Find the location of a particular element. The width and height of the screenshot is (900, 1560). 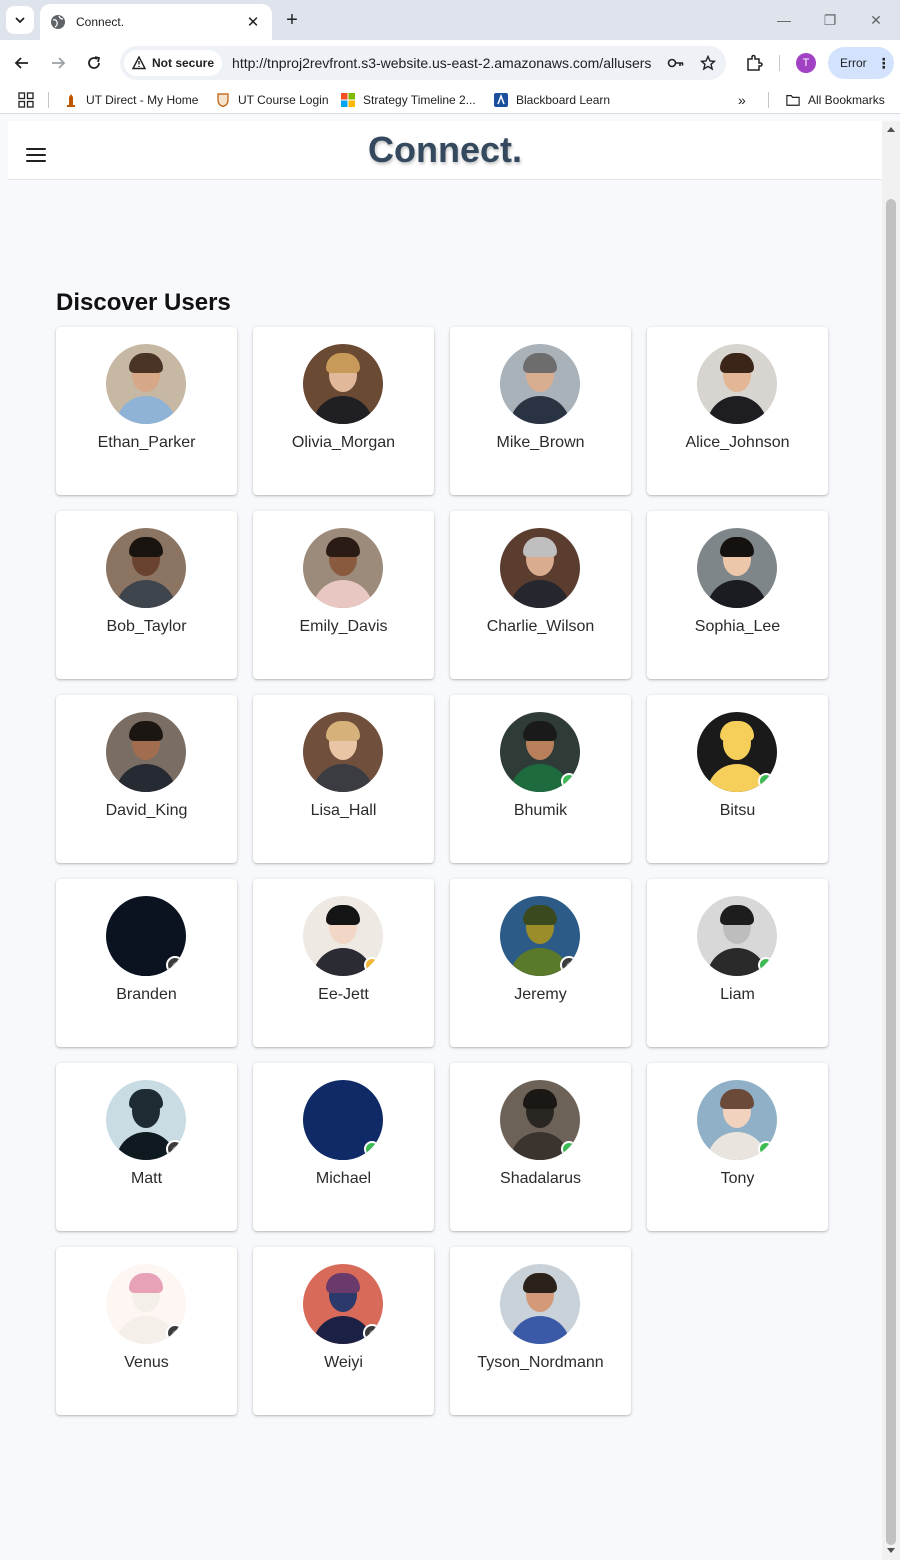

app-header: Connect. is located at coordinates (445, 150).